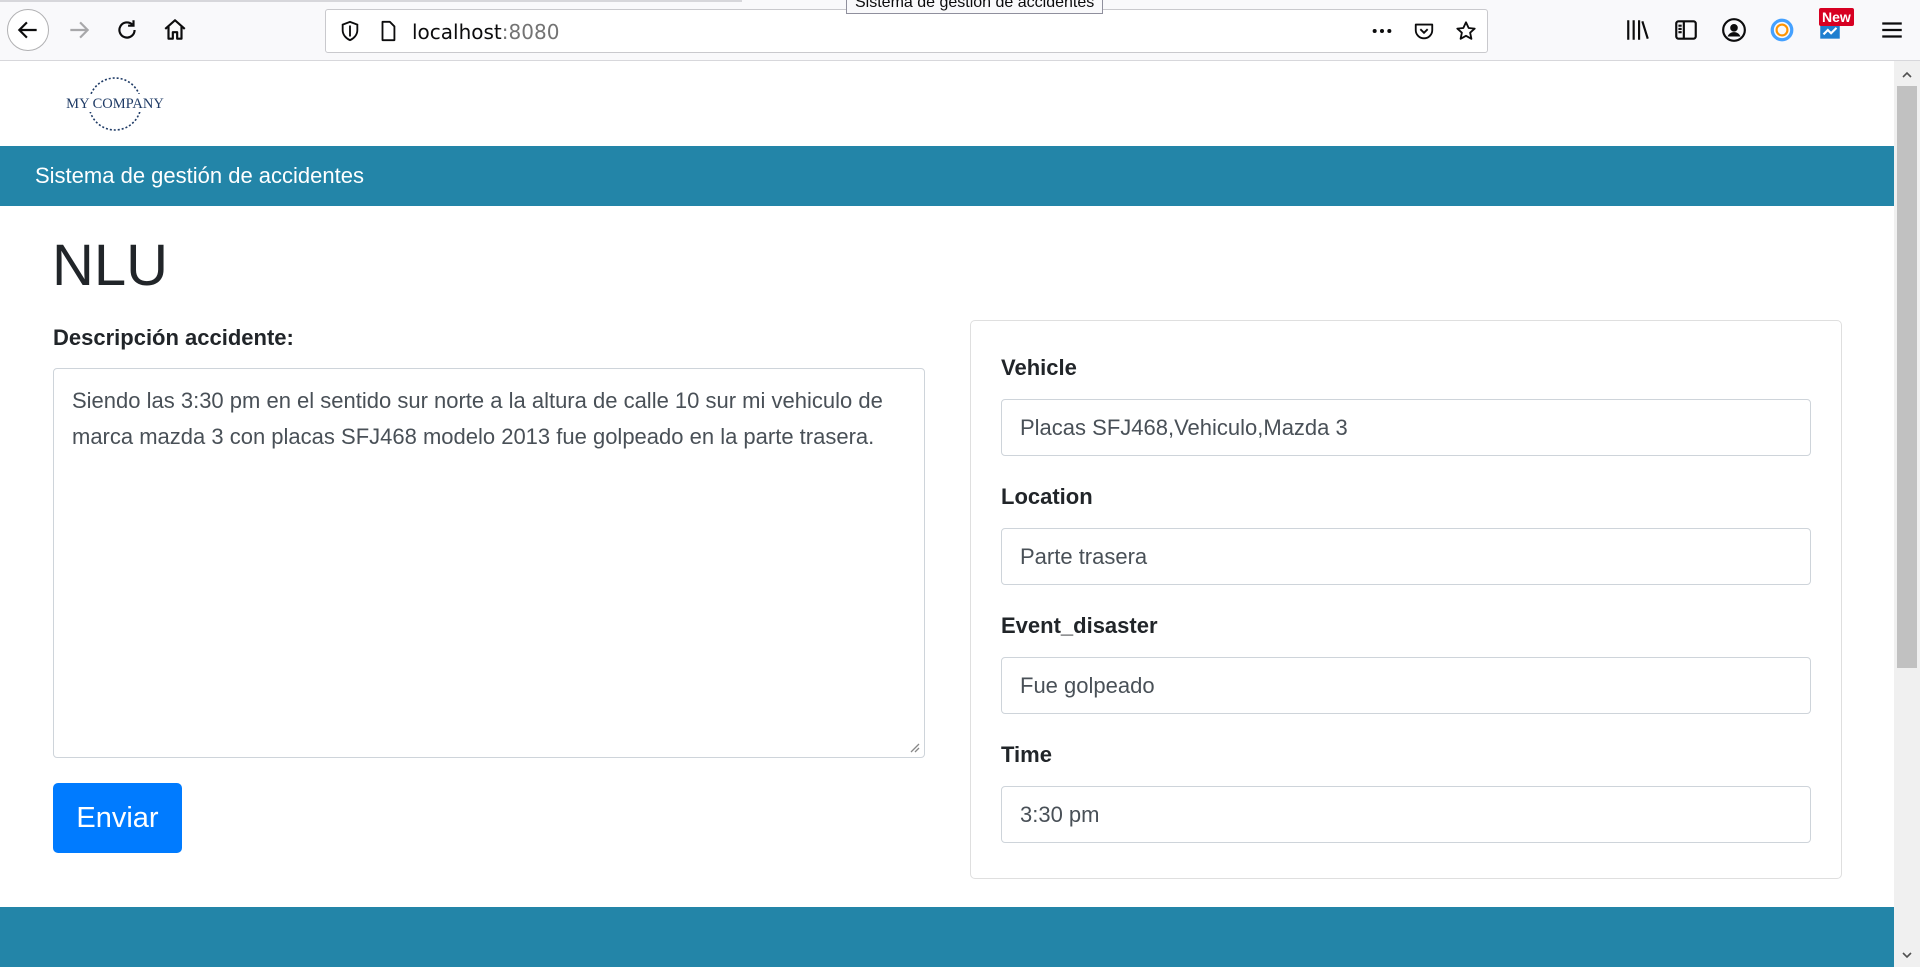 The height and width of the screenshot is (967, 1920). Describe the element at coordinates (117, 818) in the screenshot. I see `submit-button: Enviar` at that location.